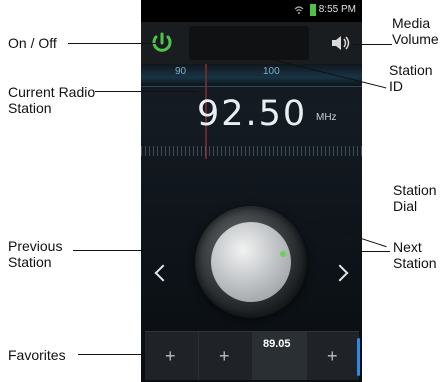 The width and height of the screenshot is (446, 382). Describe the element at coordinates (32, 43) in the screenshot. I see `callout-on-off: On / Off` at that location.